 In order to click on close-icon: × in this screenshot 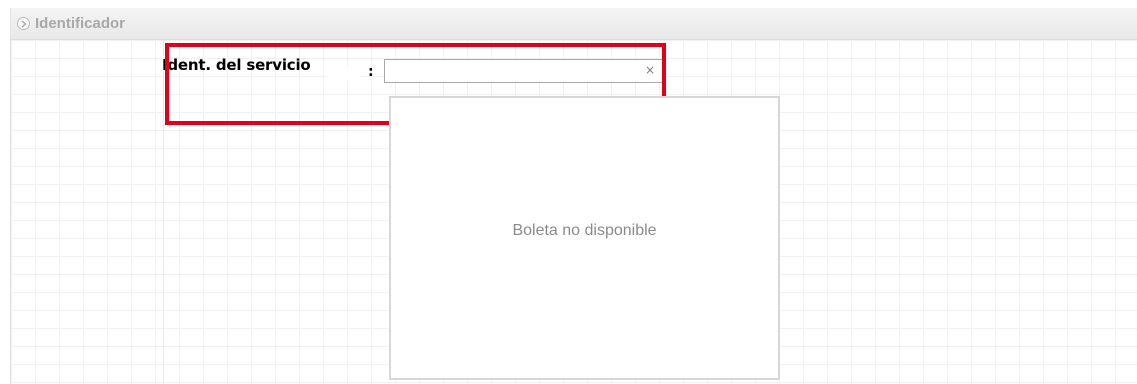, I will do `click(650, 70)`.